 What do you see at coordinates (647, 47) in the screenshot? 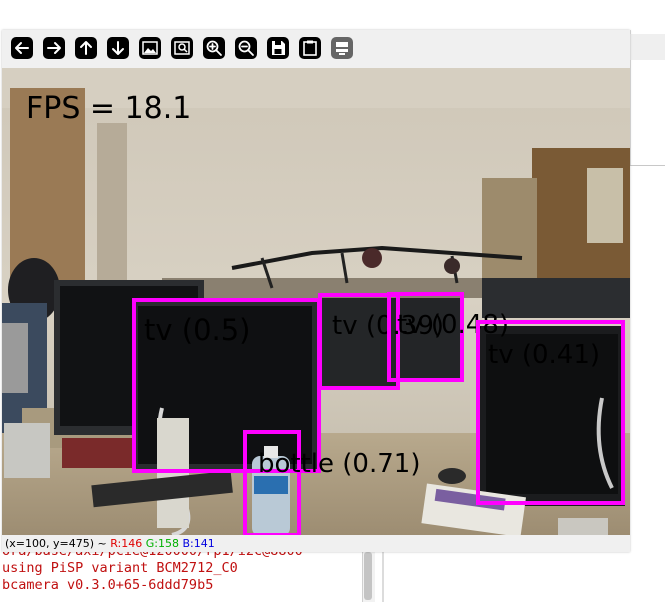
I see `background-window-header` at bounding box center [647, 47].